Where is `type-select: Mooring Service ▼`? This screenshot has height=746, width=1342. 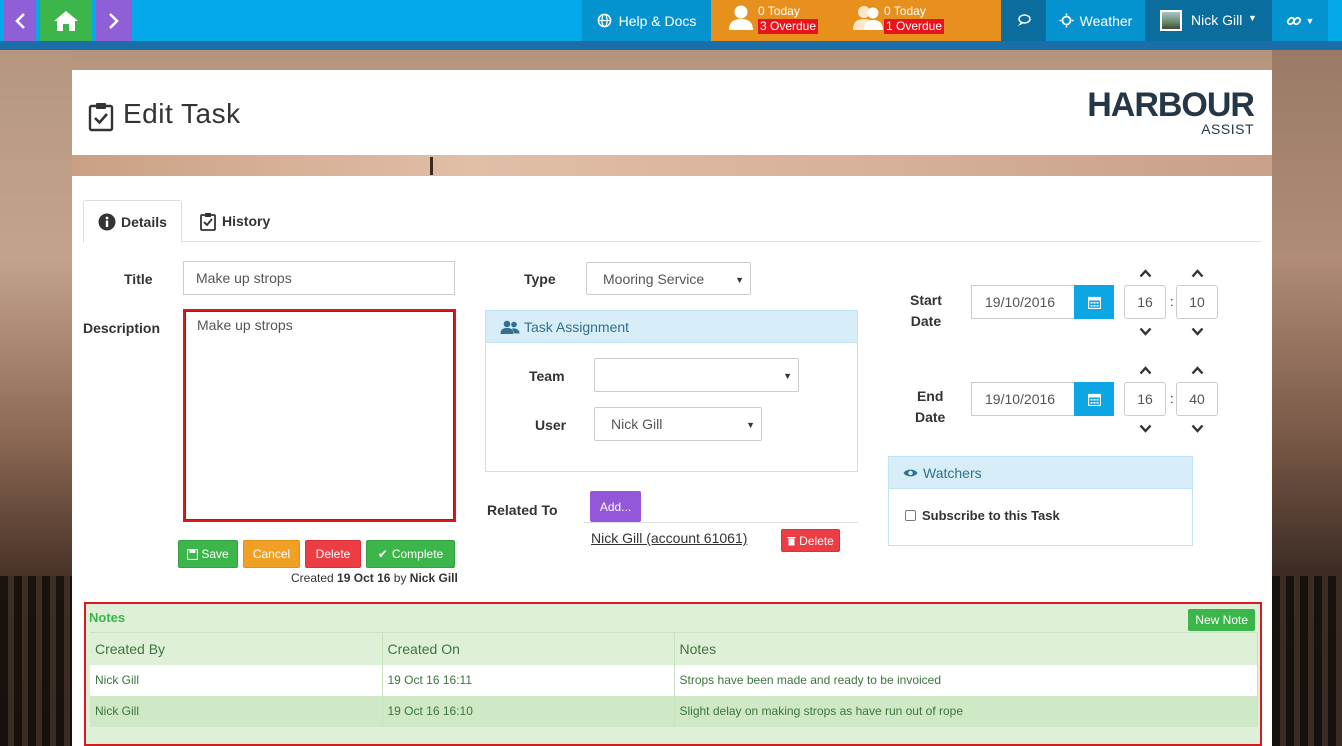 type-select: Mooring Service ▼ is located at coordinates (668, 278).